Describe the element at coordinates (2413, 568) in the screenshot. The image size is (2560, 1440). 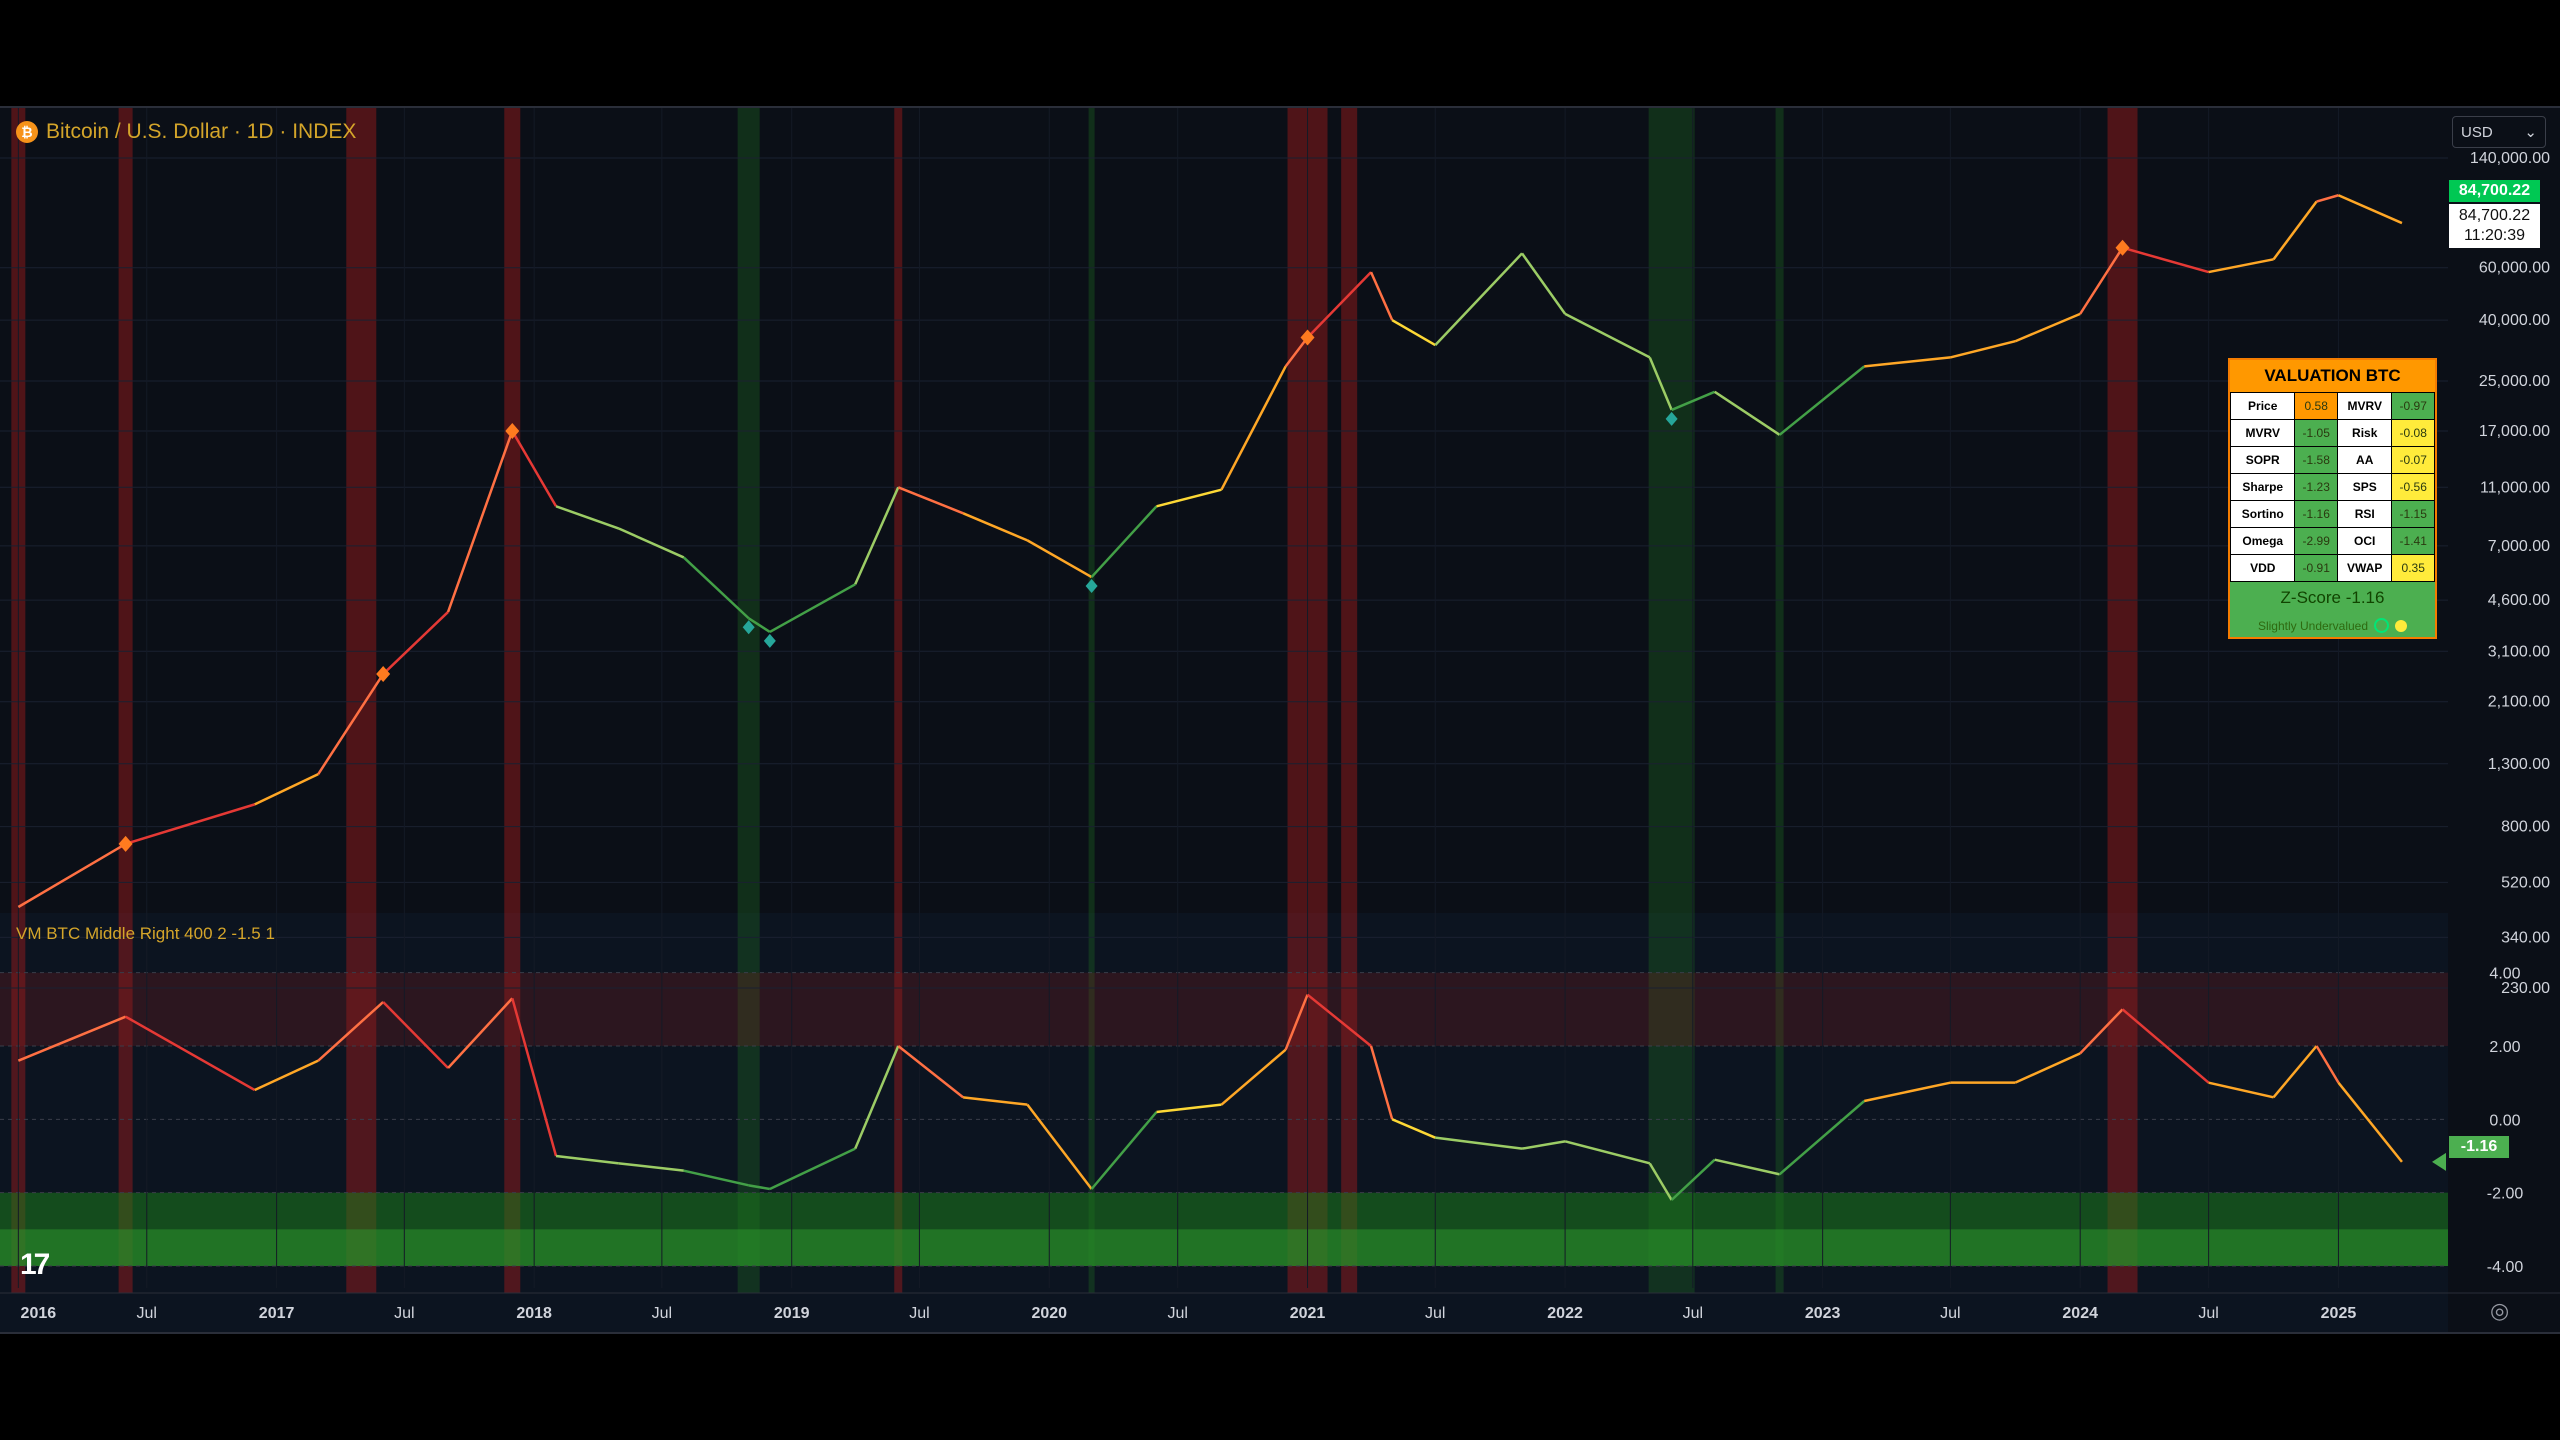
I see `valuation-value: 0.35` at that location.